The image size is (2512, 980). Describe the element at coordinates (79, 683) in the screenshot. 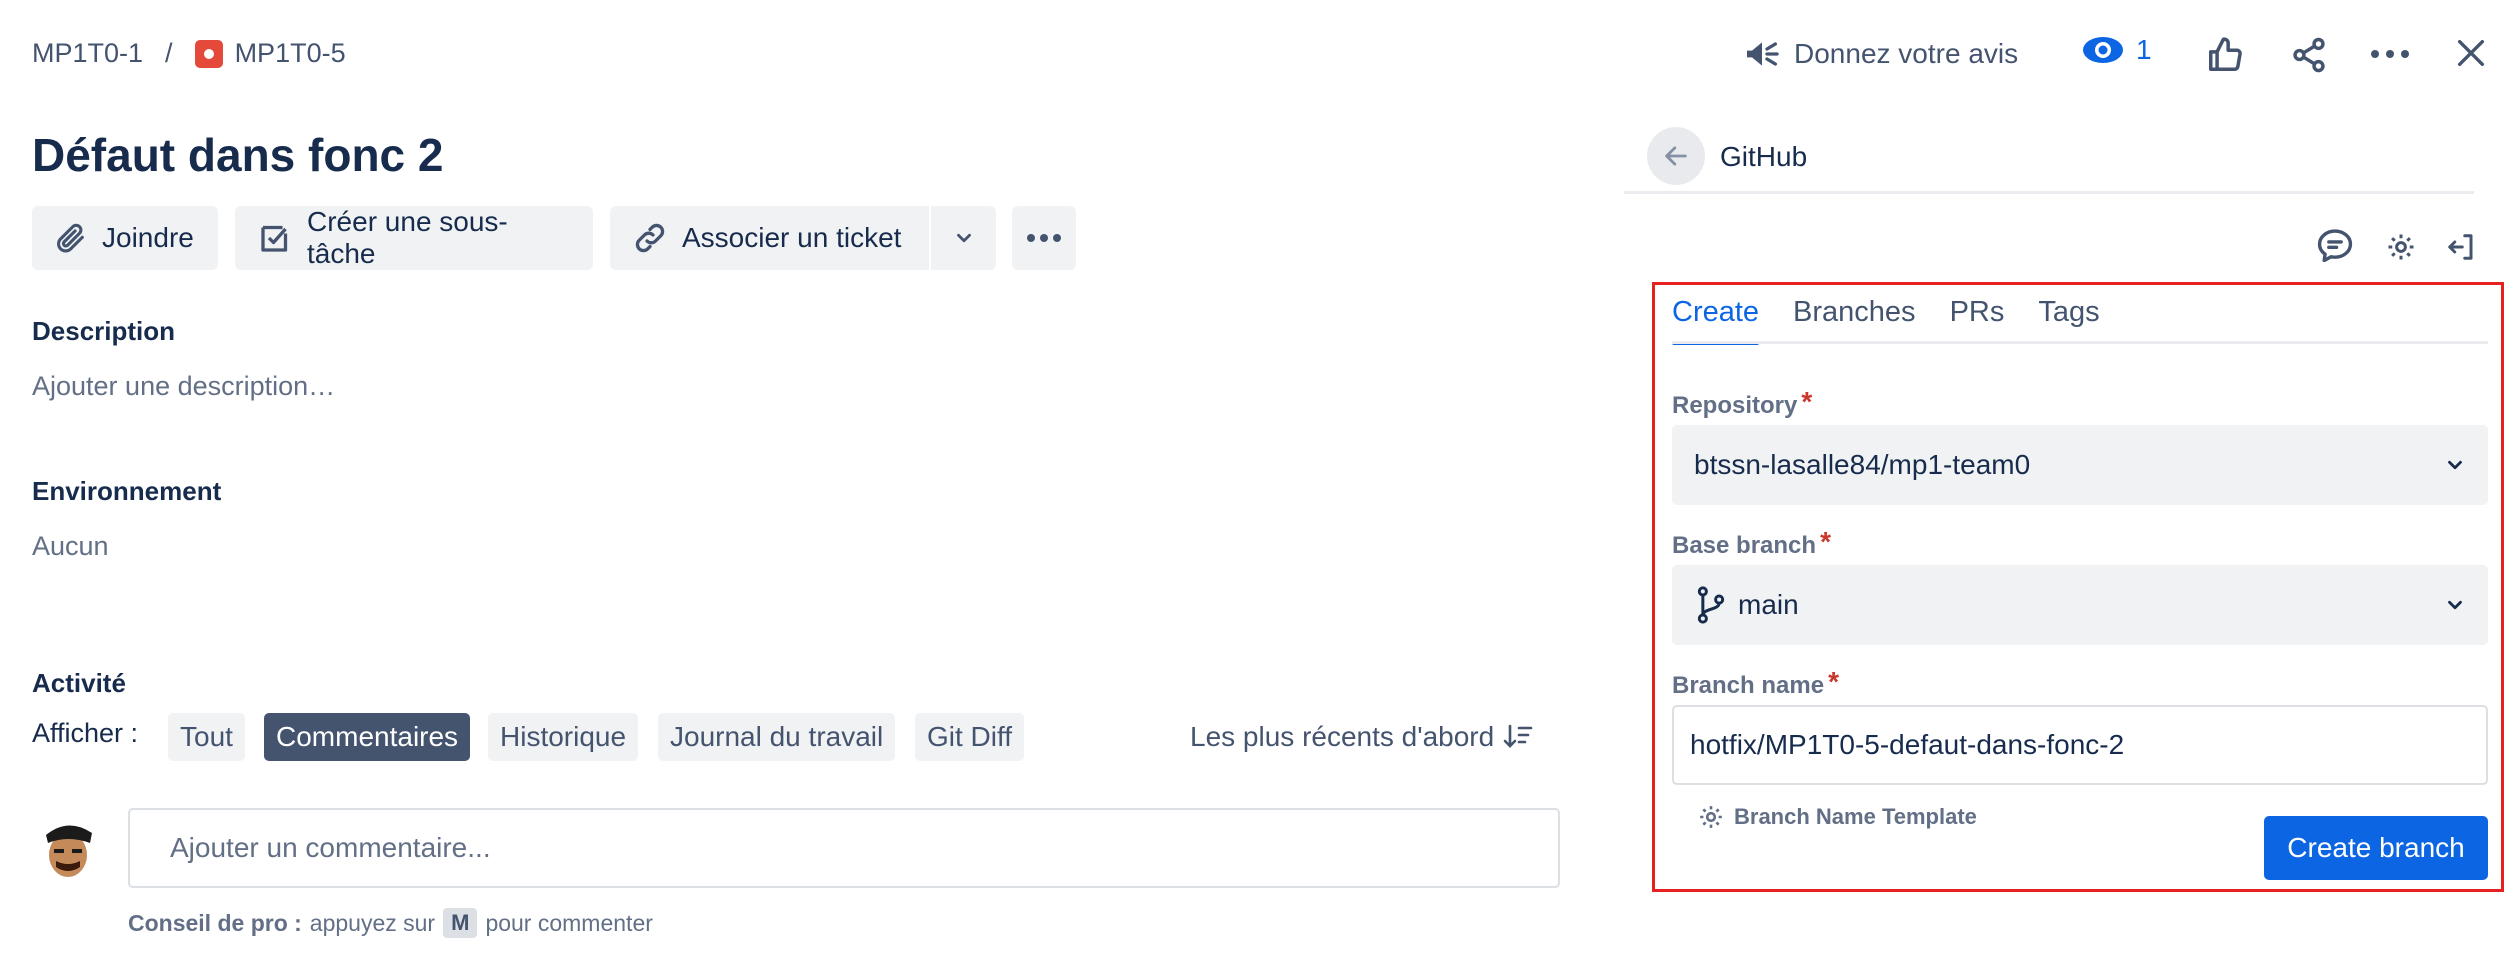

I see `activity-label: Activité` at that location.